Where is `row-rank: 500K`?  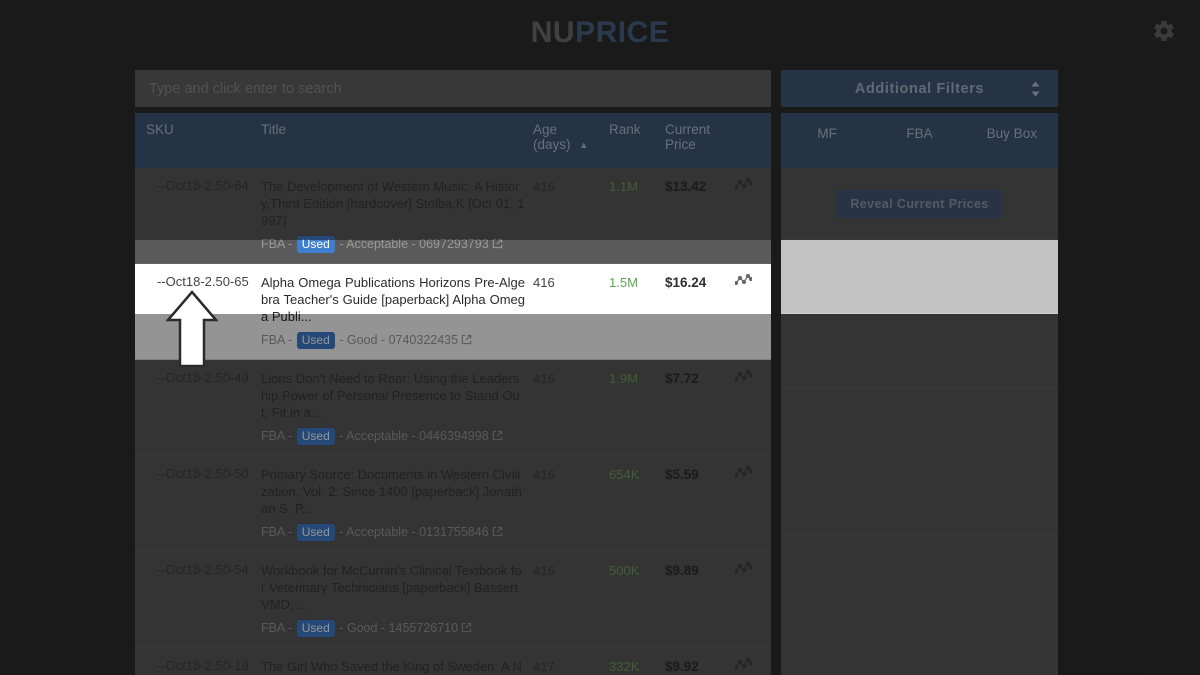
row-rank: 500K is located at coordinates (624, 570).